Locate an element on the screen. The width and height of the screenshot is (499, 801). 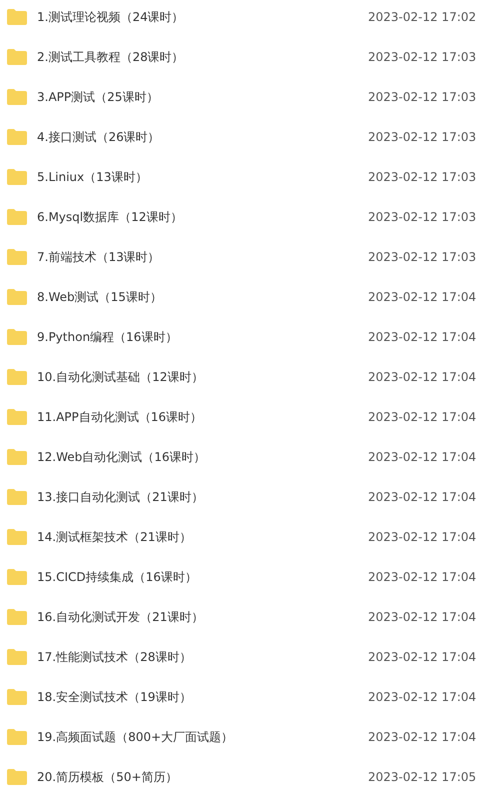
folder-name: 4.接口测试（26课时） is located at coordinates (202, 137).